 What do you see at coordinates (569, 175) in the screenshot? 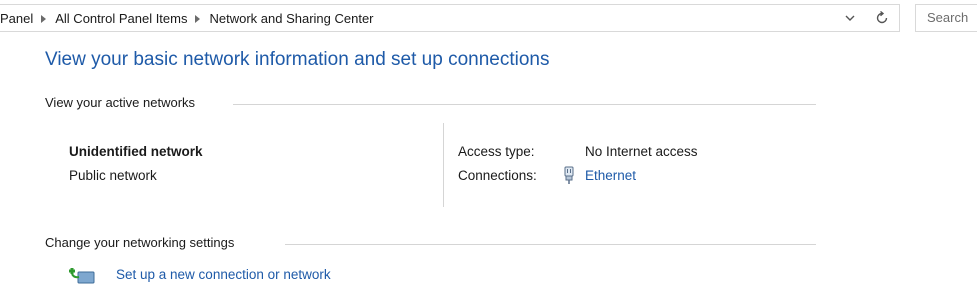
I see `ethernet-icon` at bounding box center [569, 175].